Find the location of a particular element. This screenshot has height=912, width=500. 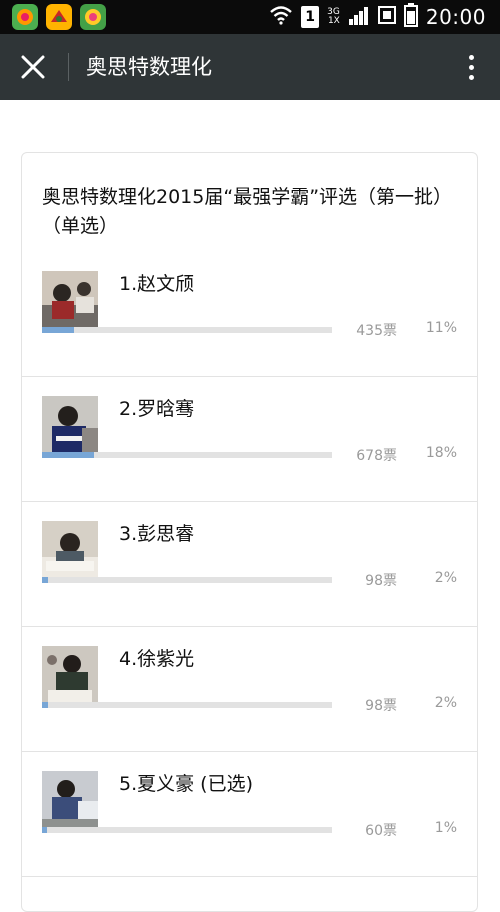

wifi-icon is located at coordinates (281, 17).